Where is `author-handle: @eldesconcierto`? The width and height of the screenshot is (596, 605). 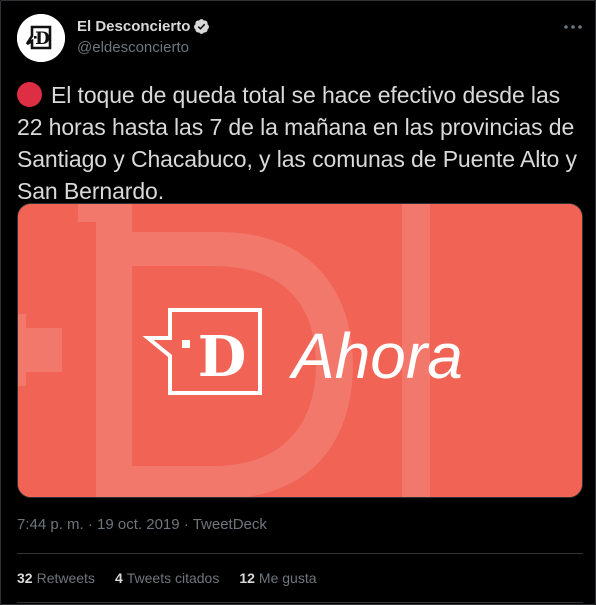
author-handle: @eldesconcierto is located at coordinates (133, 47).